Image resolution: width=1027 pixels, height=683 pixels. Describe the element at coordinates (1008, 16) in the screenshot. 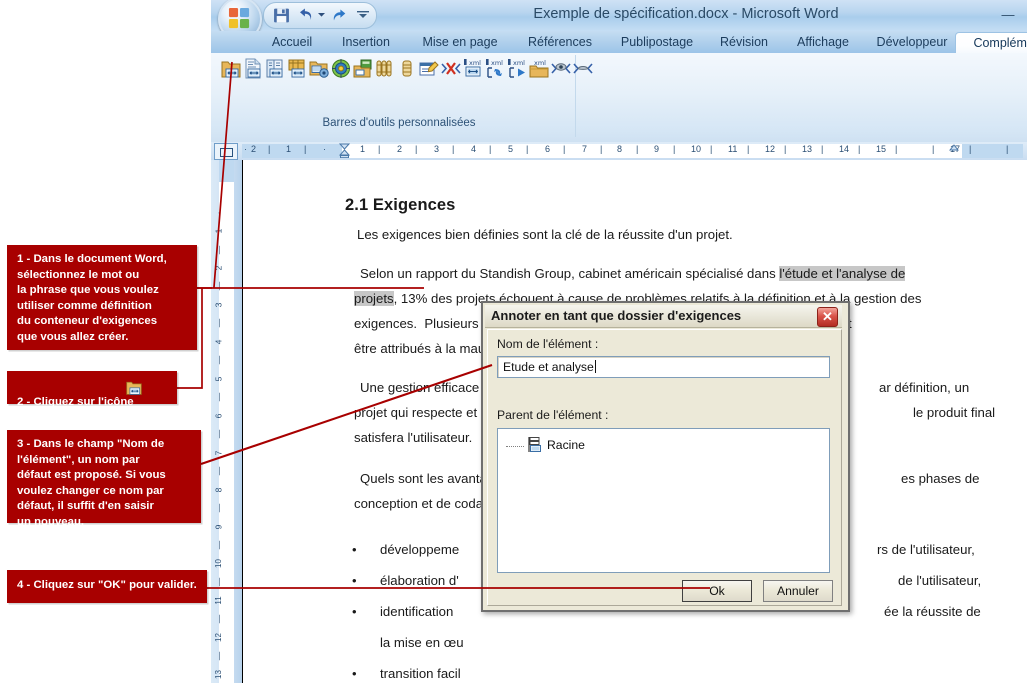

I see `minimize-button: —` at that location.